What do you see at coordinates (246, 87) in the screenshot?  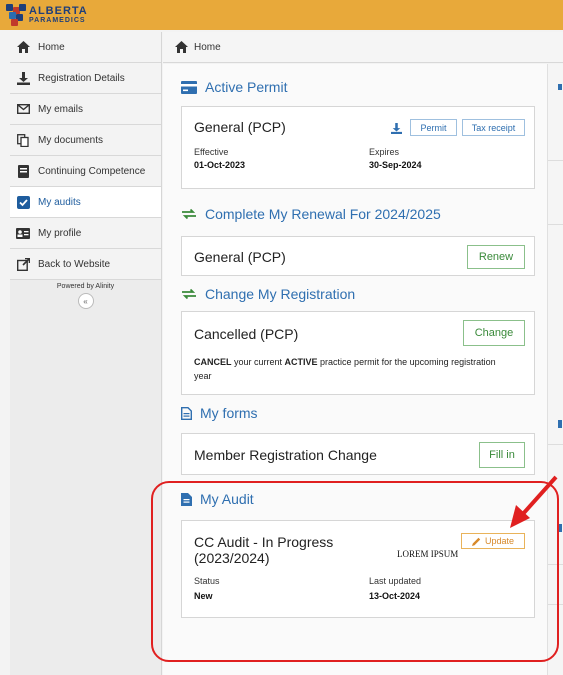 I see `active-permit-title: Active Permit` at bounding box center [246, 87].